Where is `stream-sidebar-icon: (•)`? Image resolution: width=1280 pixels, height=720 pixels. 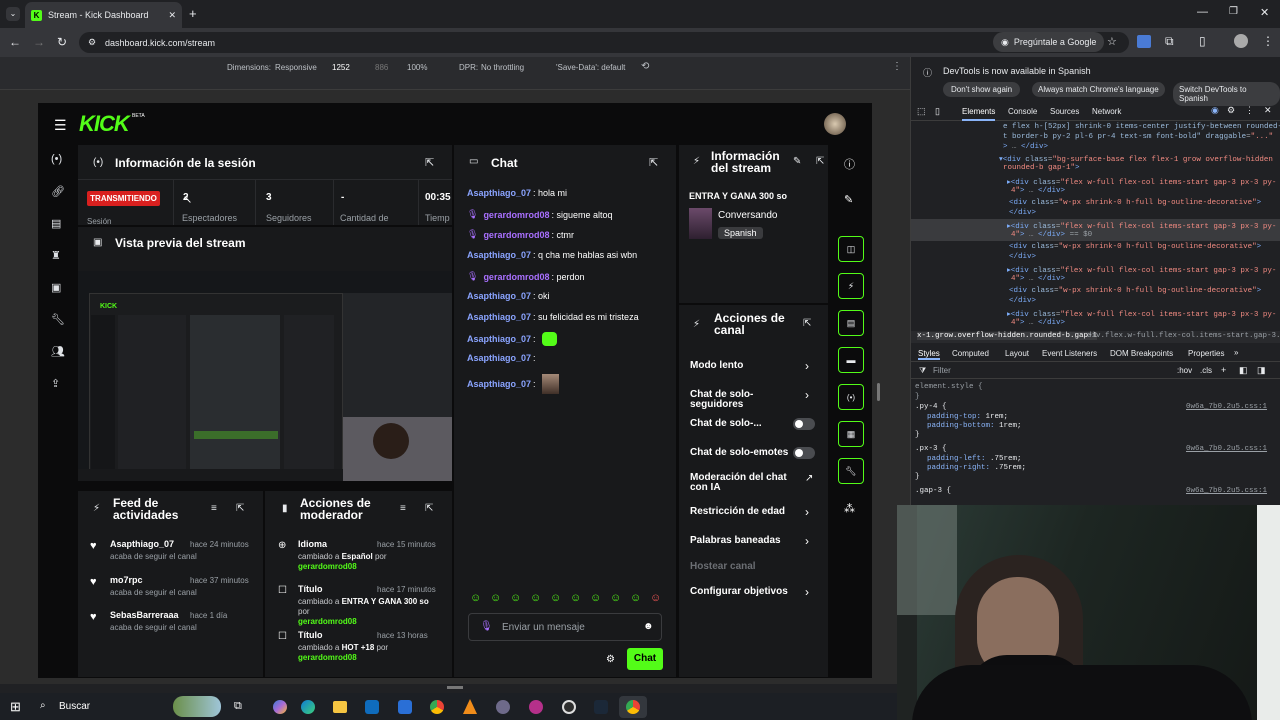 stream-sidebar-icon: (•) is located at coordinates (58, 160).